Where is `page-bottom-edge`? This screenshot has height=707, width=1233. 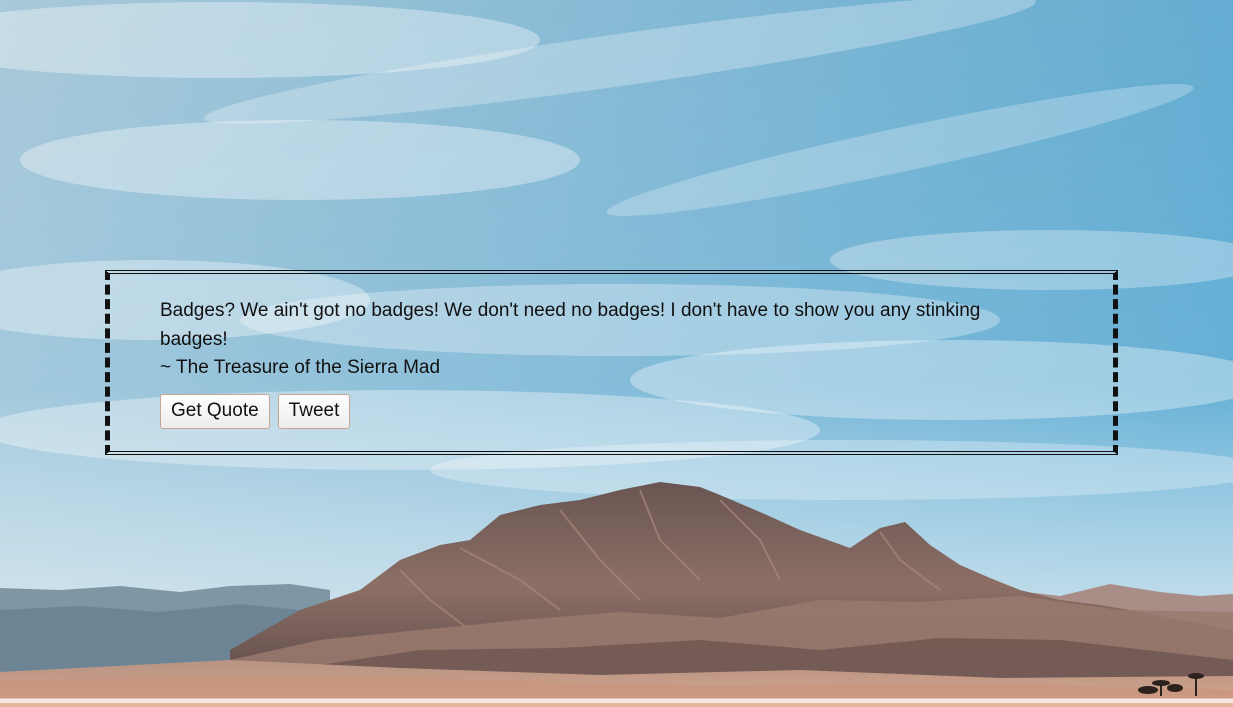
page-bottom-edge is located at coordinates (616, 702).